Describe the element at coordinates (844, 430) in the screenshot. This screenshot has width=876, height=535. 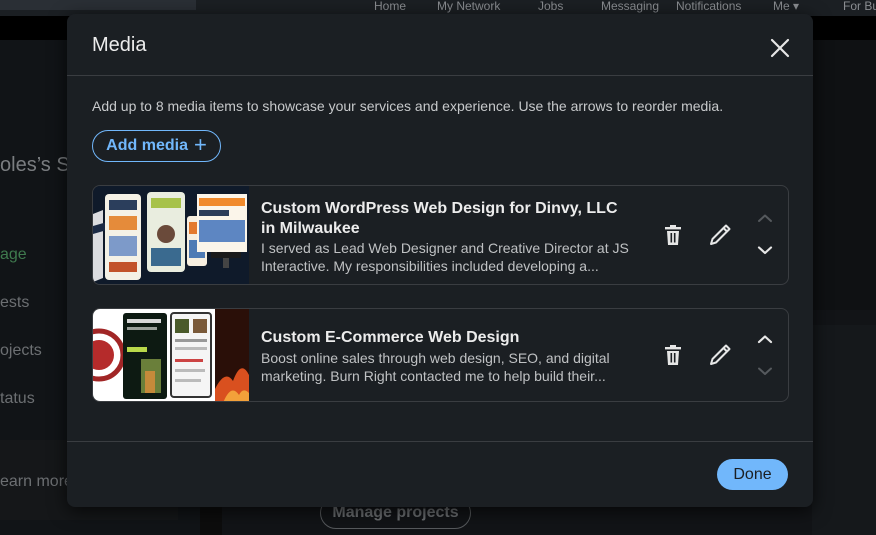
I see `background-right-column-lower` at that location.